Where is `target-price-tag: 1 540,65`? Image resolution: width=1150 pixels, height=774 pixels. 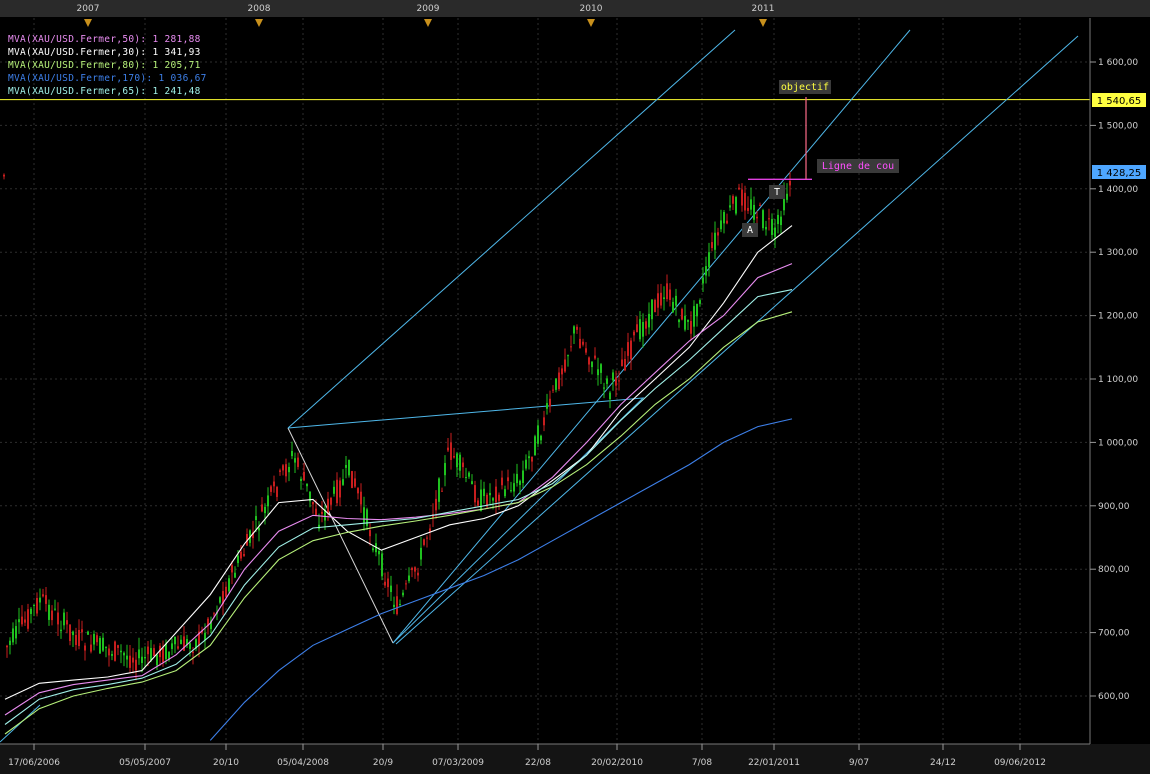
target-price-tag: 1 540,65 is located at coordinates (1119, 100).